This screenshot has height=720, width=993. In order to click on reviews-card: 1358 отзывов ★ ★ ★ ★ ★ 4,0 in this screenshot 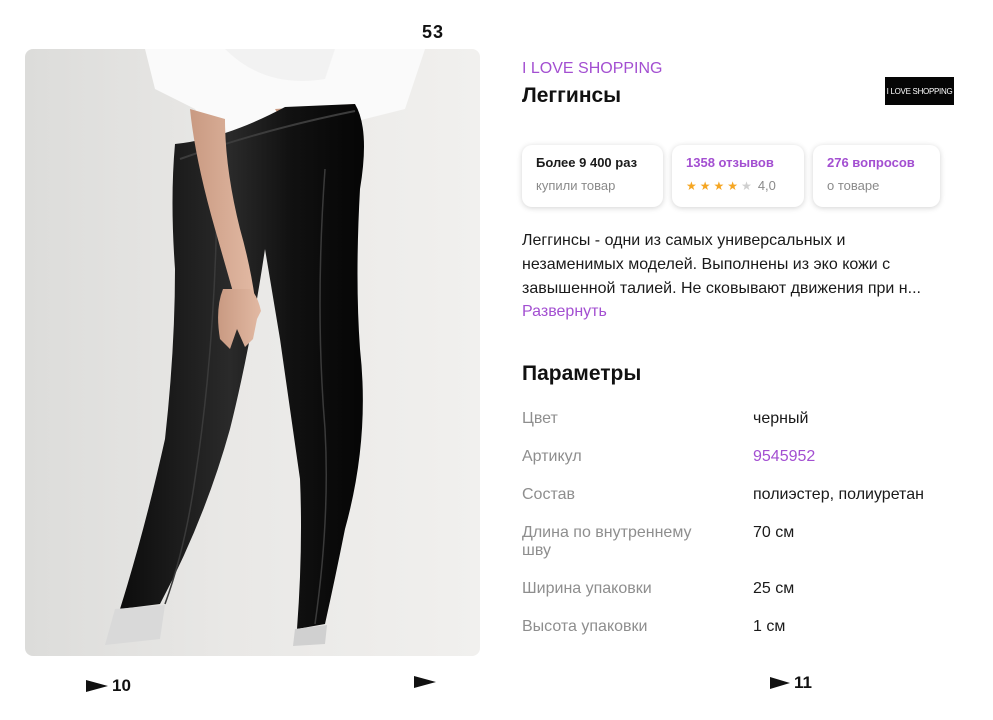, I will do `click(738, 176)`.